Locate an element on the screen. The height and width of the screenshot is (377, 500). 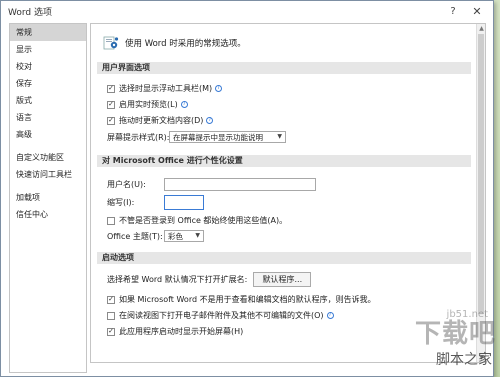
page-title: 使用 Word 时采用的常规选项。 is located at coordinates (185, 44).